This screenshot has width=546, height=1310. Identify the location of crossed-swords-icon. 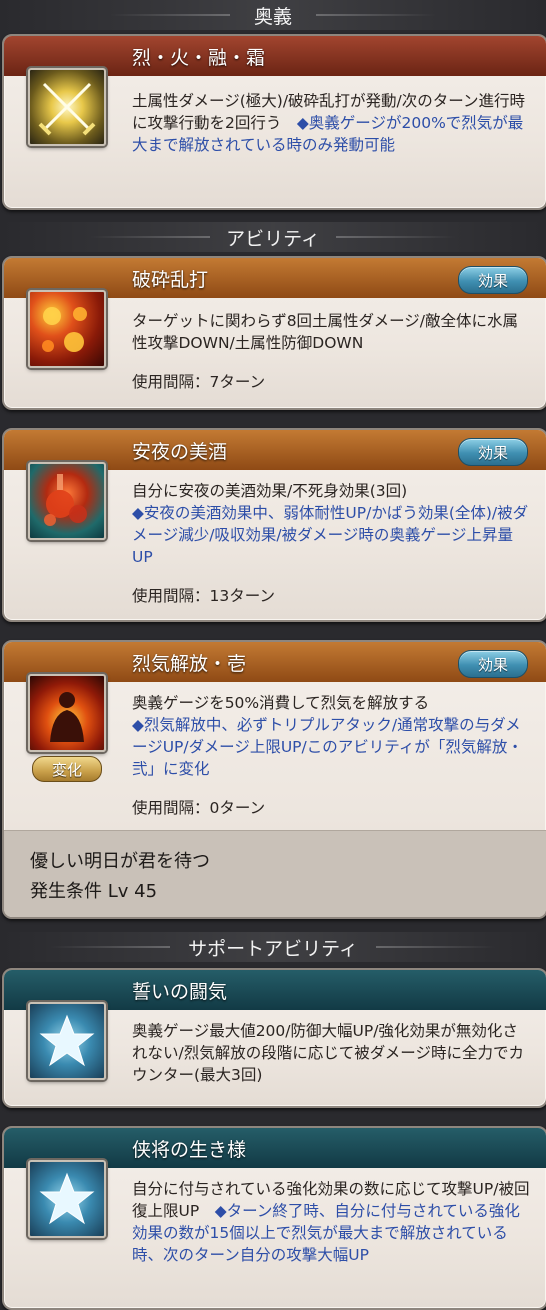
(67, 107).